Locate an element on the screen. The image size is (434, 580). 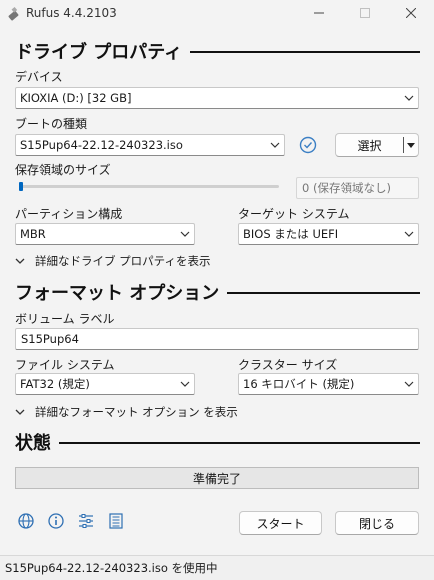
status-header: 状態 is located at coordinates (217, 442).